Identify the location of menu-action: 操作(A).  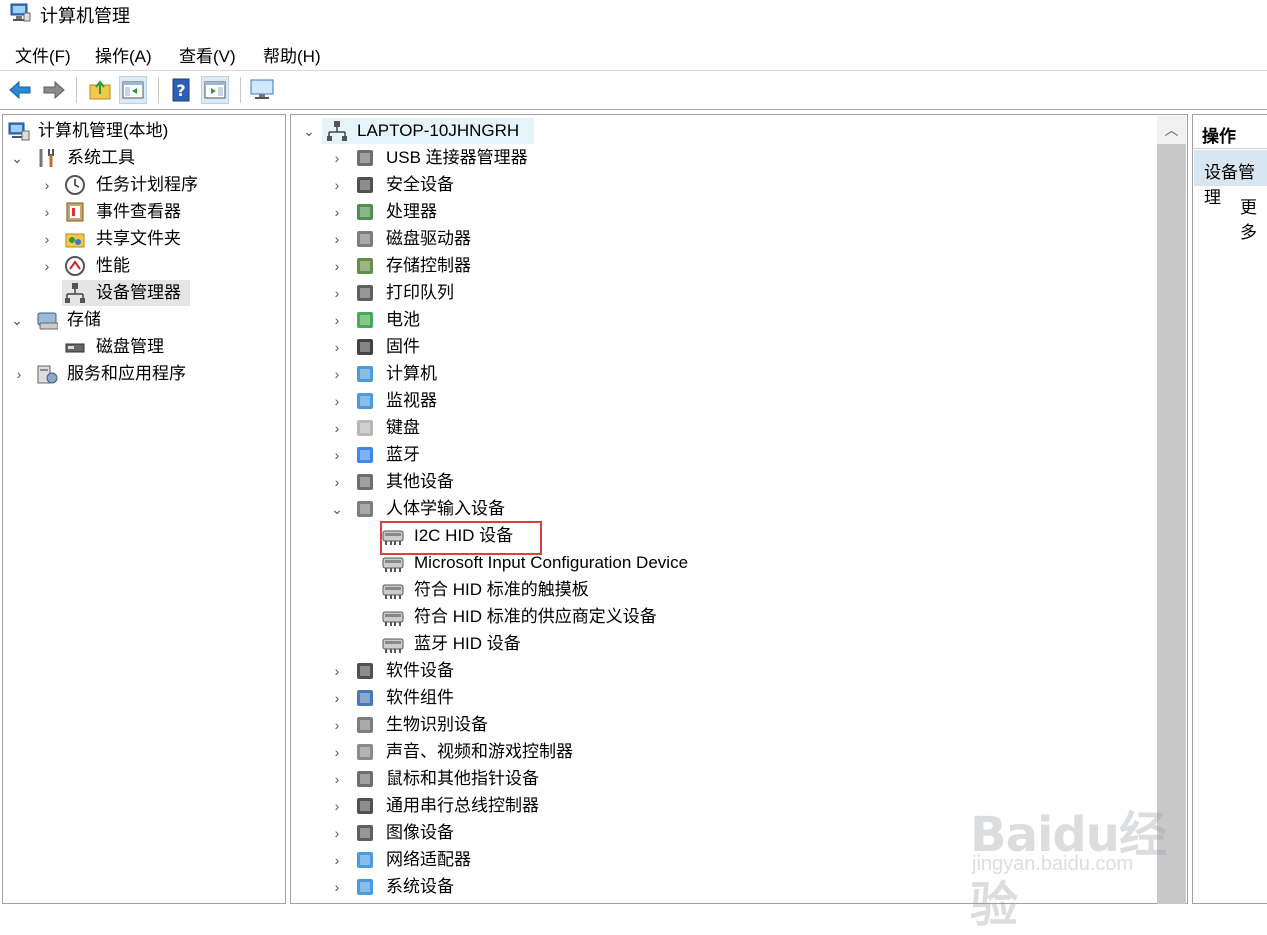
(123, 54).